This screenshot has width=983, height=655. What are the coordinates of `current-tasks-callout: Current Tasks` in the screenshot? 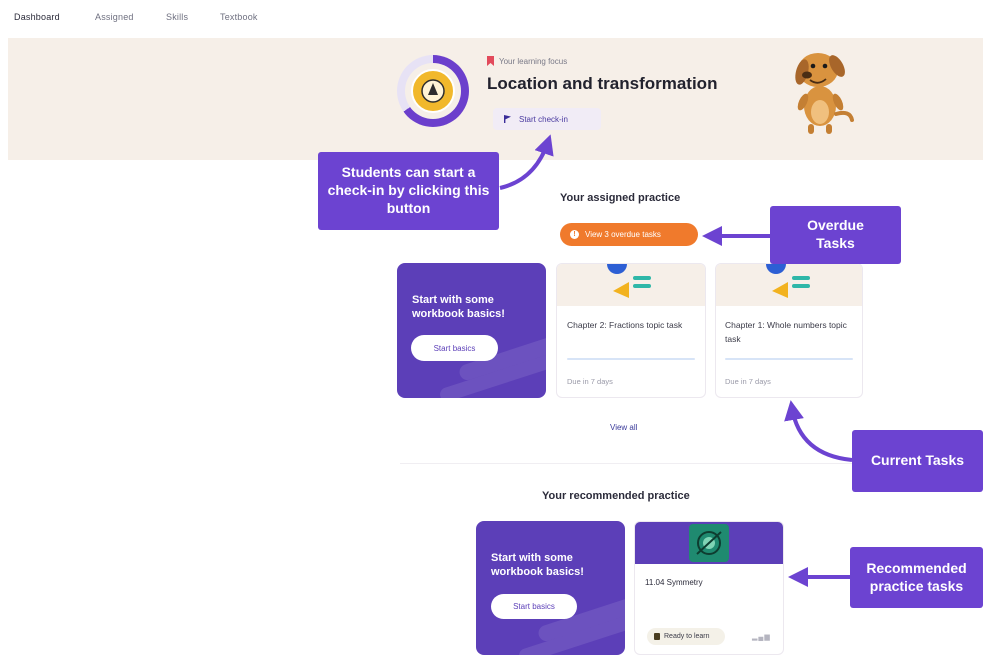 It's located at (917, 461).